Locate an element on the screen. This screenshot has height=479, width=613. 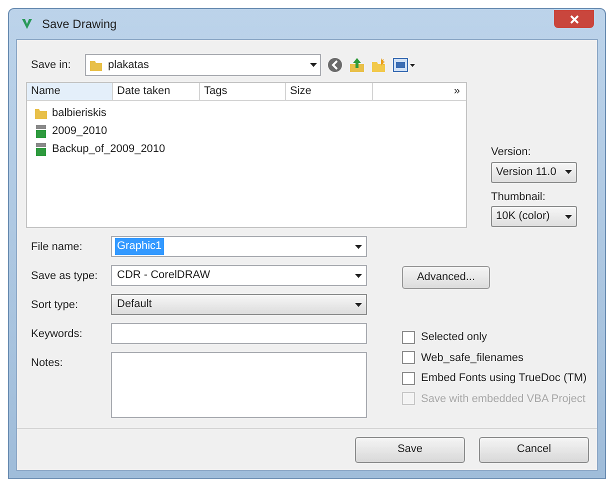
column-header: Size is located at coordinates (329, 91).